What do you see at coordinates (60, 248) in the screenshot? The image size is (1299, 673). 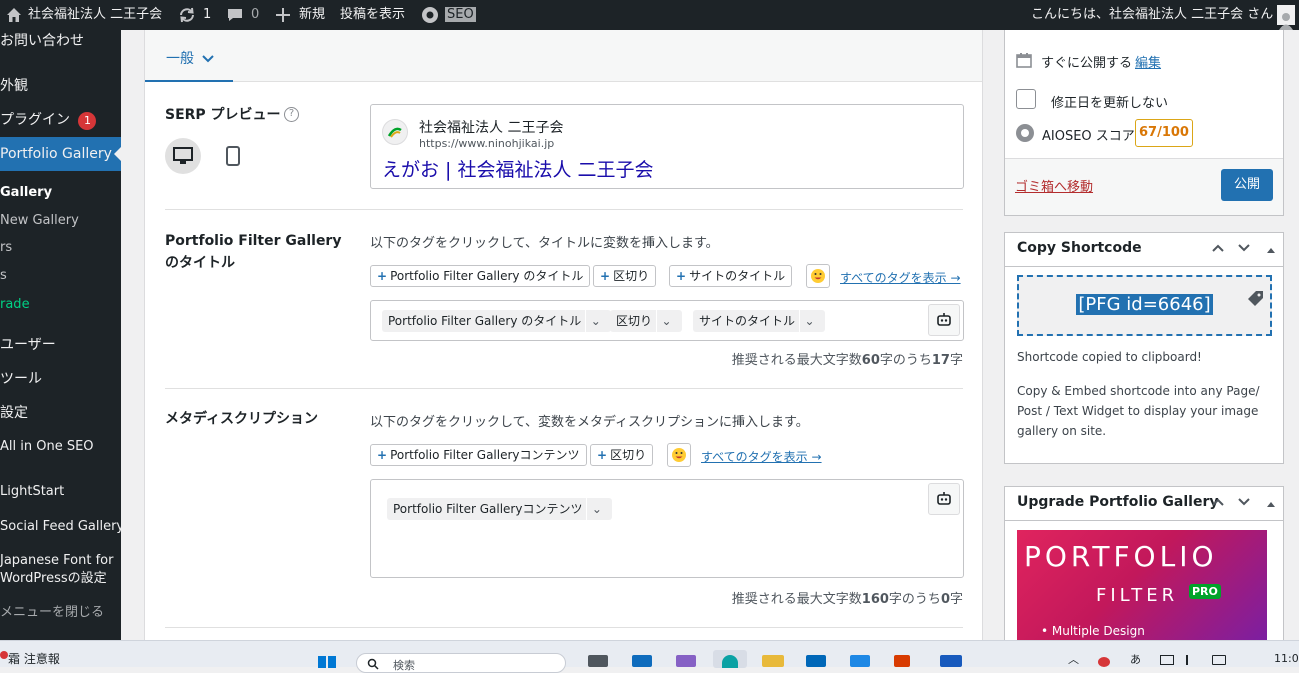 I see `sidebar-sub-filters: rs` at bounding box center [60, 248].